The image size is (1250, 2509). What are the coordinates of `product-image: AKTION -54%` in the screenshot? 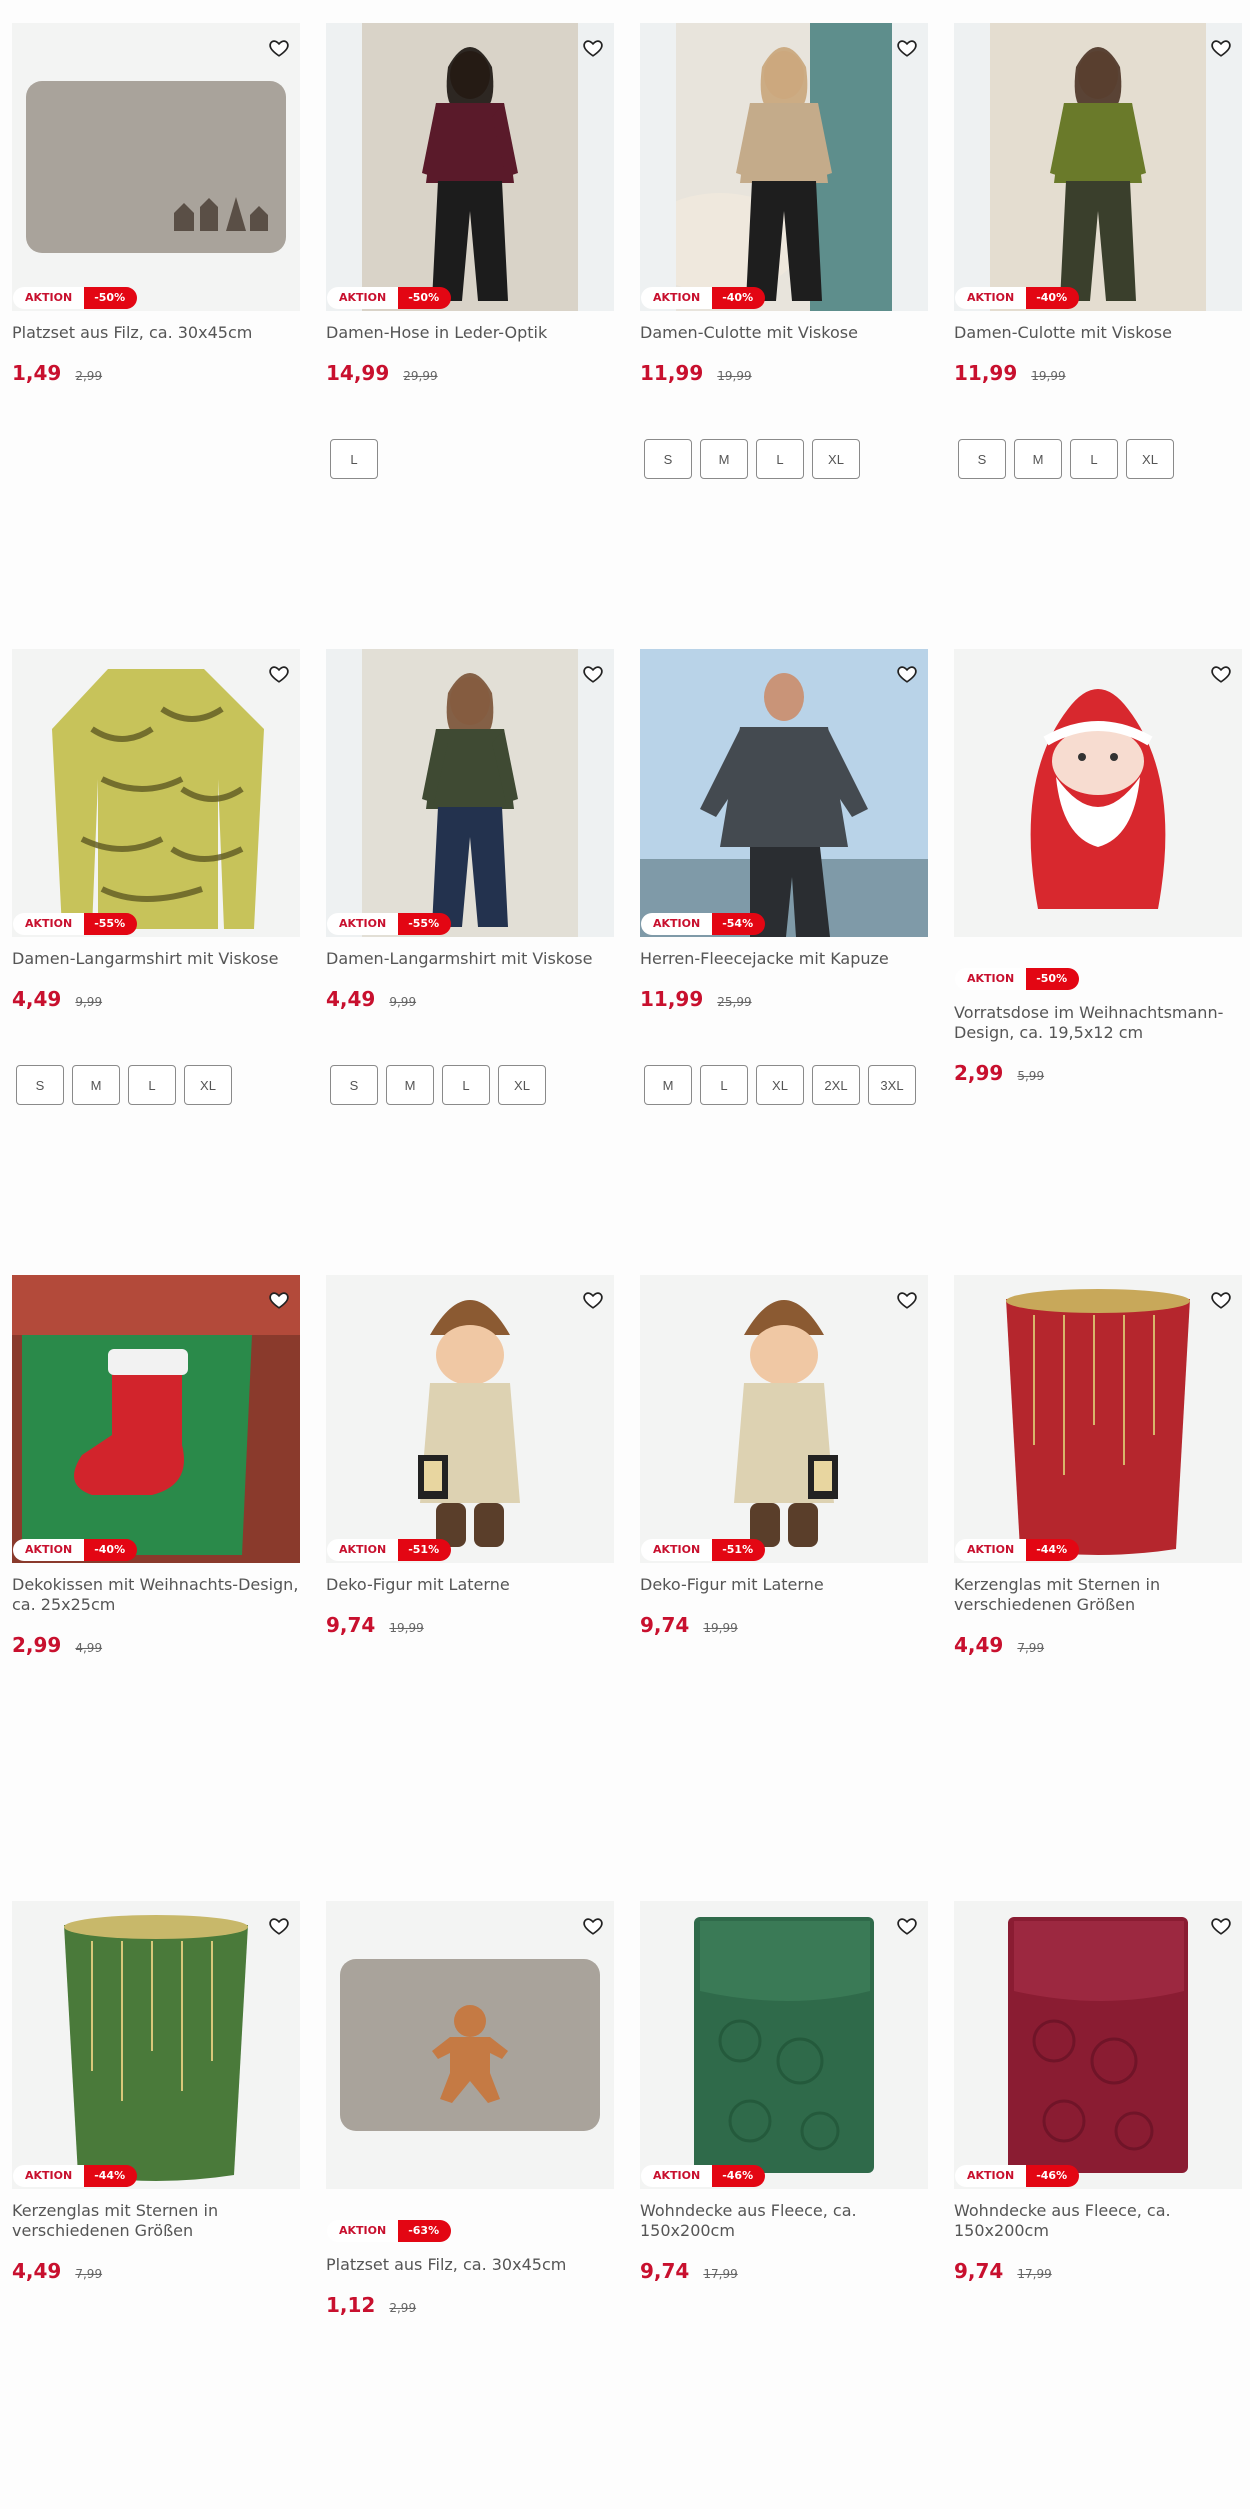 It's located at (784, 793).